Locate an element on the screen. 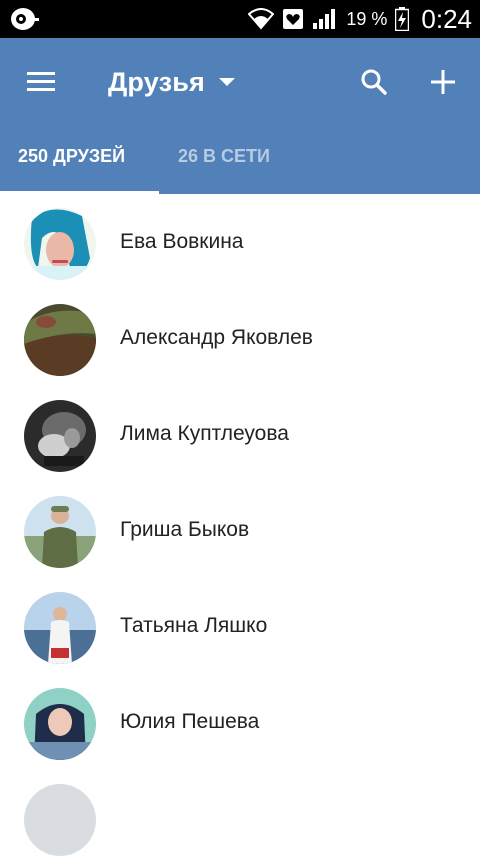  friend-list-item: Гриша Быков is located at coordinates (240, 530).